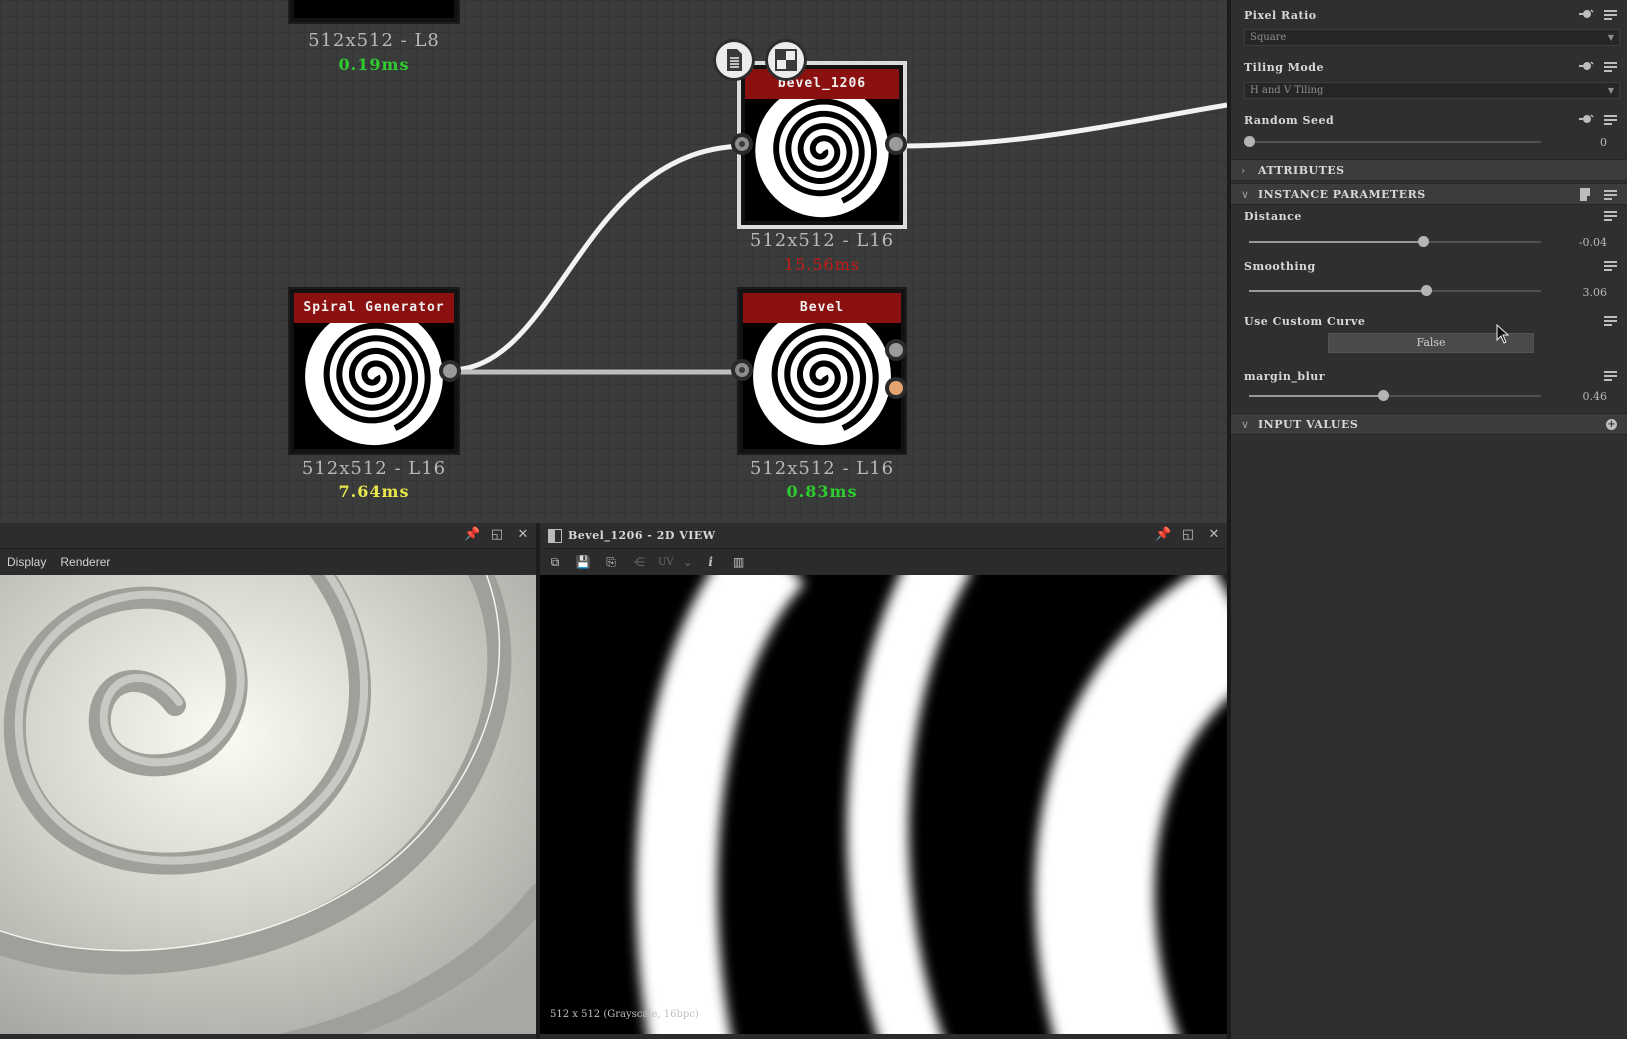 The height and width of the screenshot is (1039, 1627). I want to click on document-icon, so click(734, 60).